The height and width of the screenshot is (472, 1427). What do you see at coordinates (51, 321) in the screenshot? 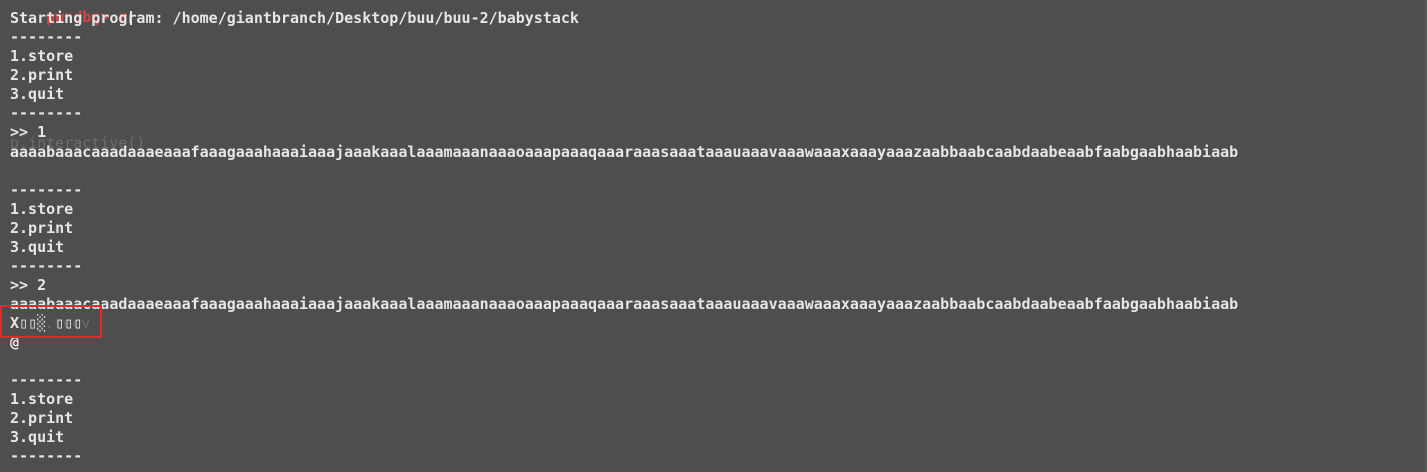
I see `canary-highlight-box` at bounding box center [51, 321].